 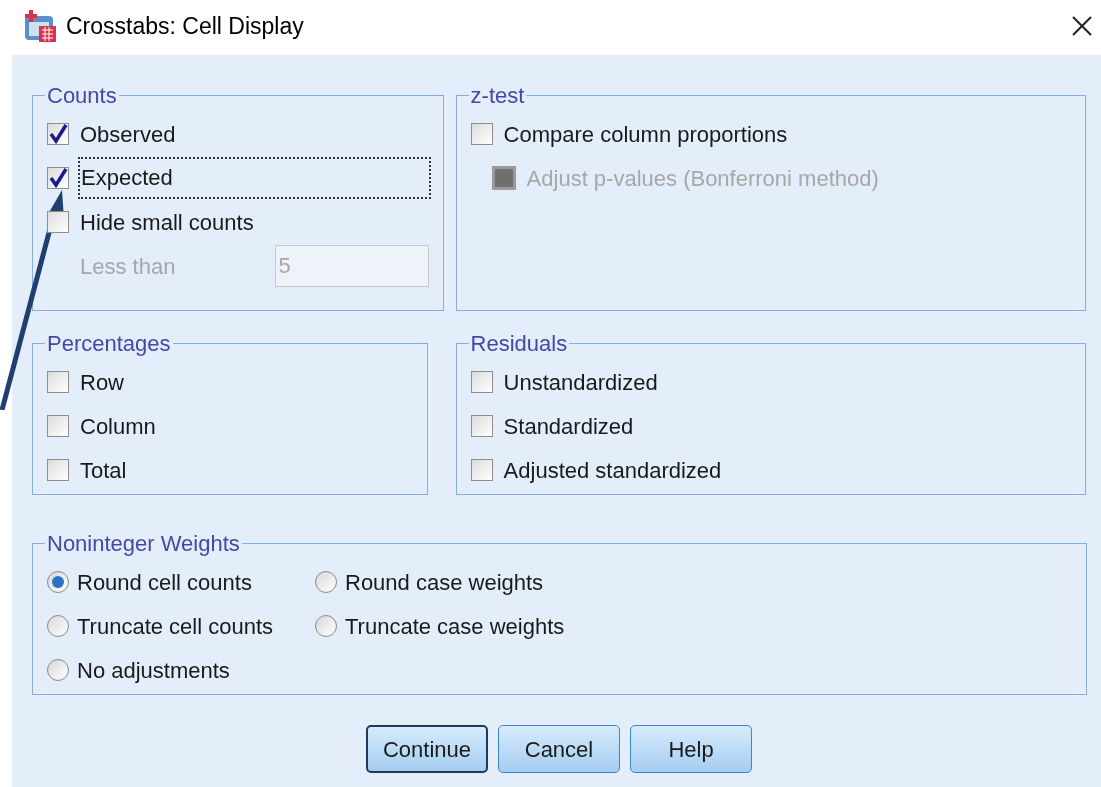 I want to click on group-title: Counts, so click(x=82, y=96).